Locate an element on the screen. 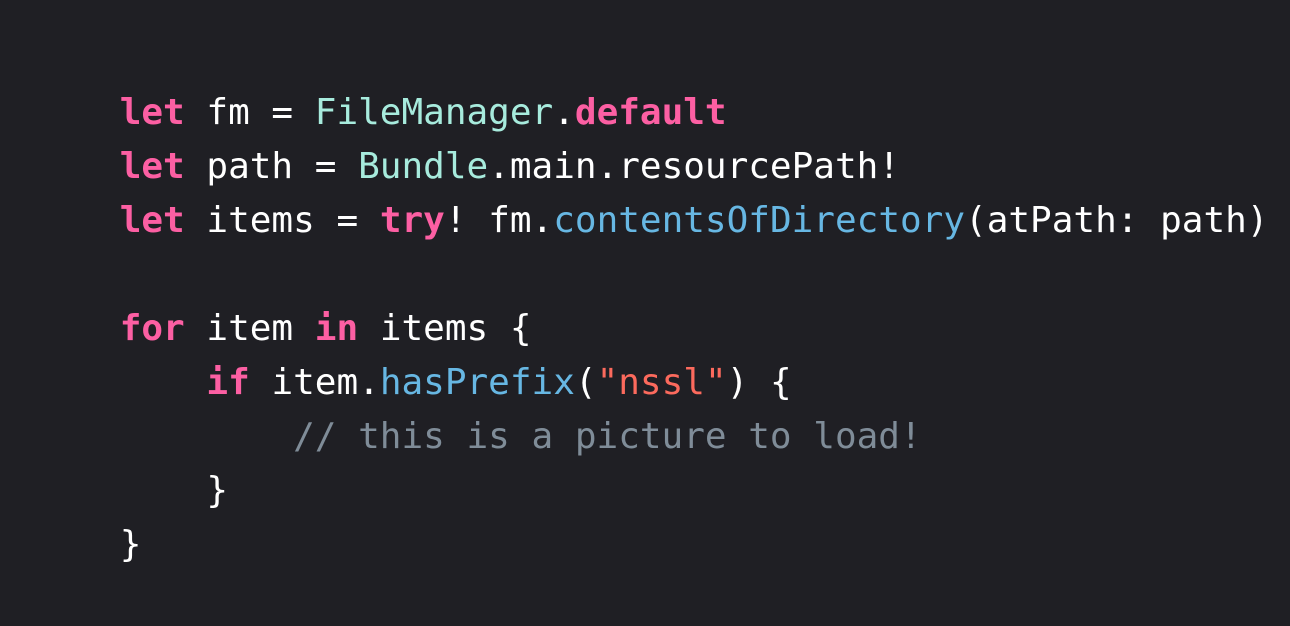 This screenshot has height=626, width=1290. code-token: default is located at coordinates (650, 112).